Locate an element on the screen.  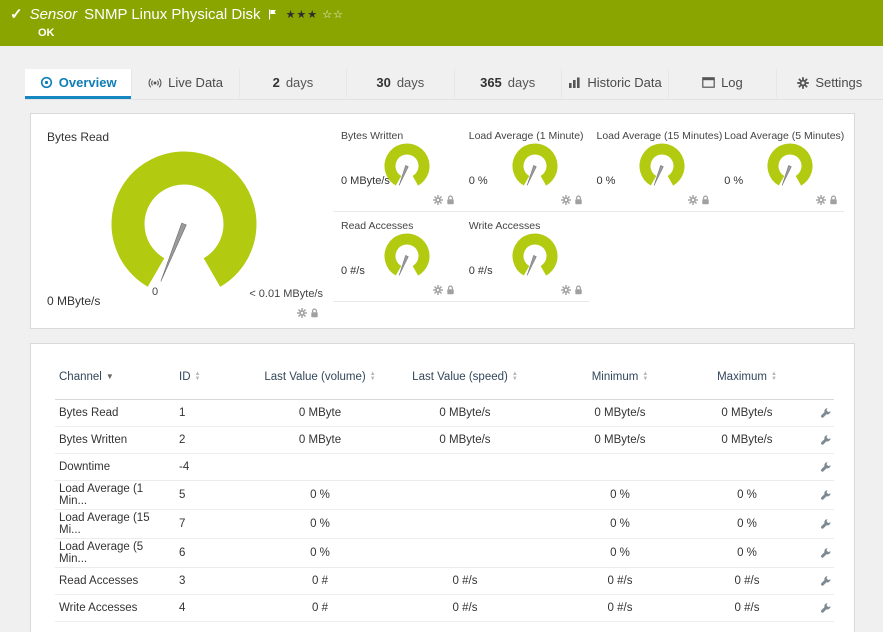
column-header-id: ID ▲ ▼ is located at coordinates (217, 377).